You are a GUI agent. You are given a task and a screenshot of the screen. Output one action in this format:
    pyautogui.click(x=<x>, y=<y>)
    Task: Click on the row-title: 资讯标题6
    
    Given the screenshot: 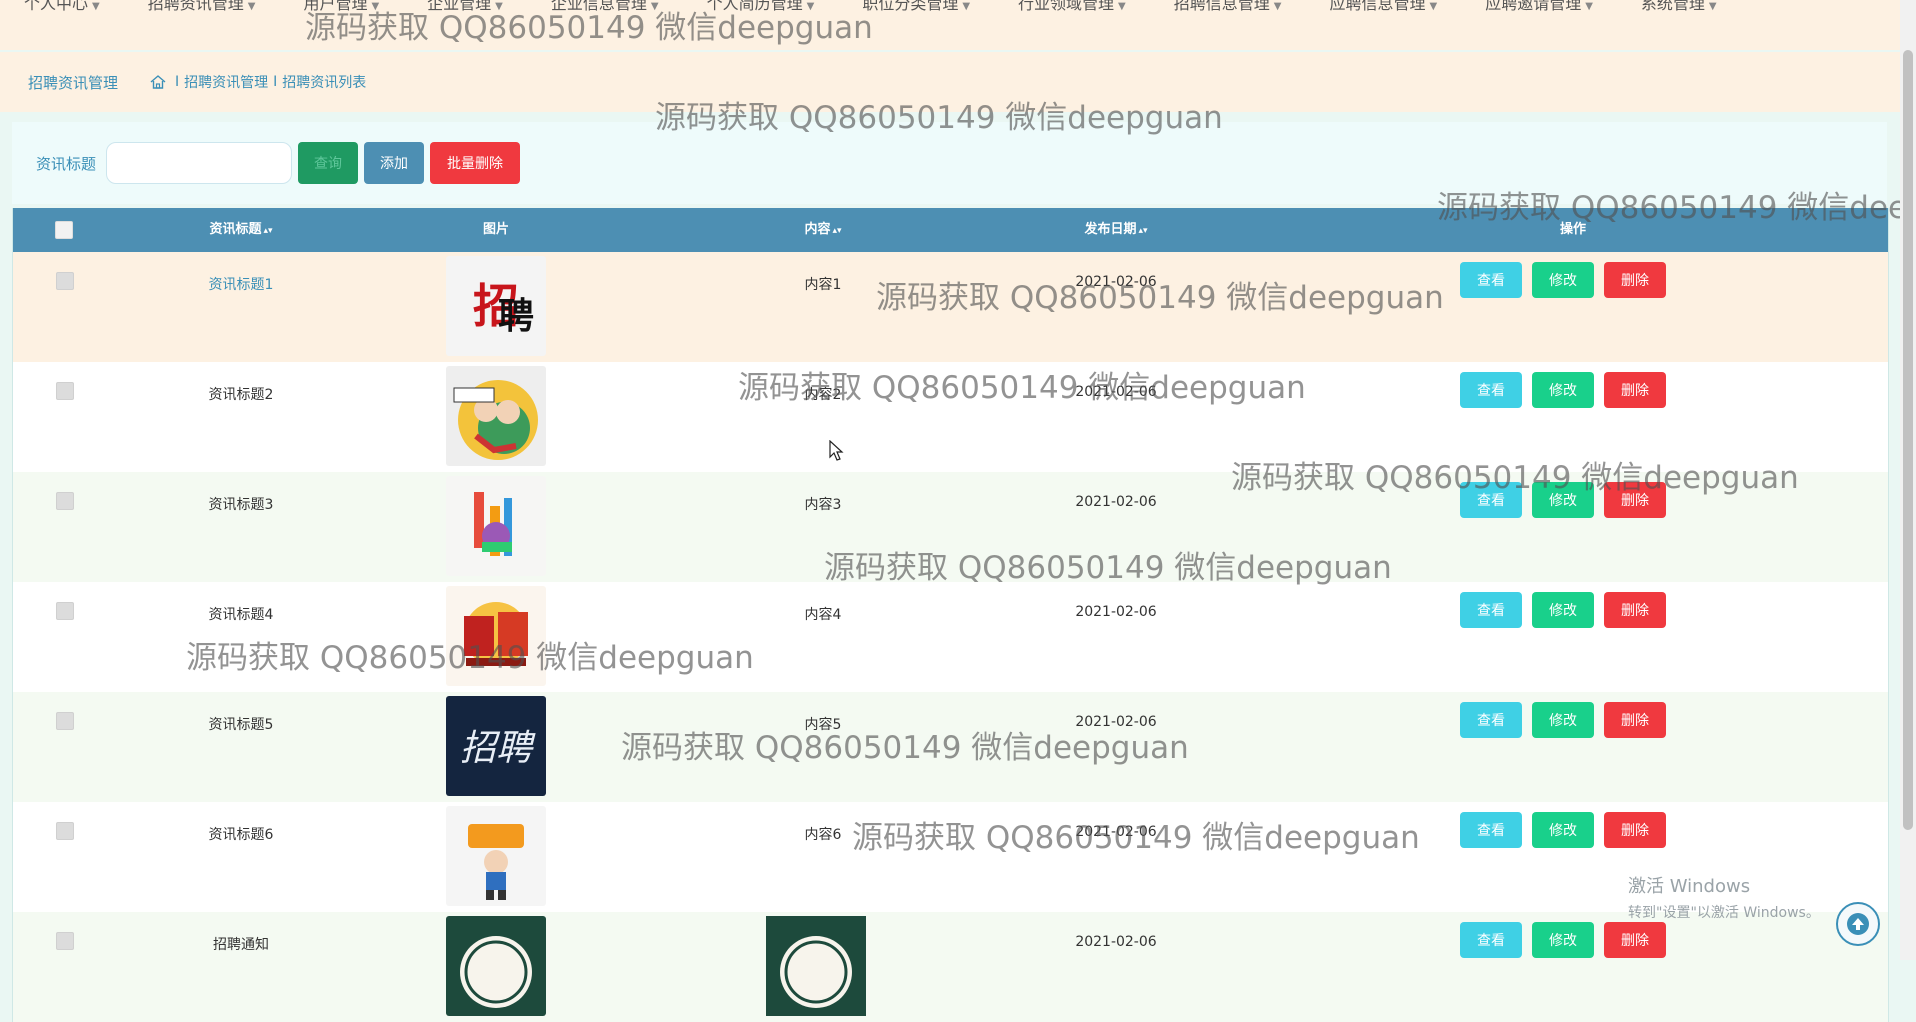 What is the action you would take?
    pyautogui.click(x=241, y=834)
    